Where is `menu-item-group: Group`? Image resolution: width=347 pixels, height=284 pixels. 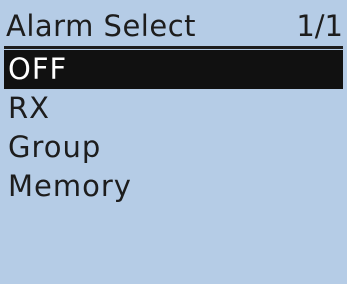
menu-item-group: Group is located at coordinates (173, 147).